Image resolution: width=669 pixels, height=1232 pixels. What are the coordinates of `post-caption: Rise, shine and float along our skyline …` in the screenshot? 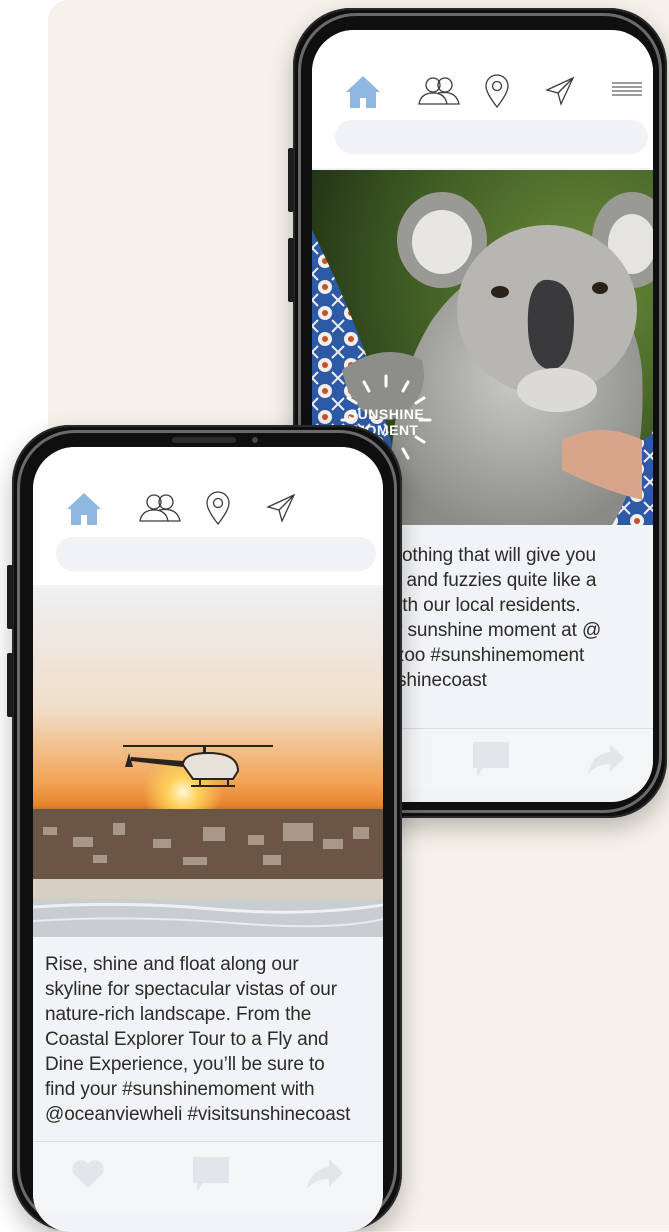 It's located at (198, 1039).